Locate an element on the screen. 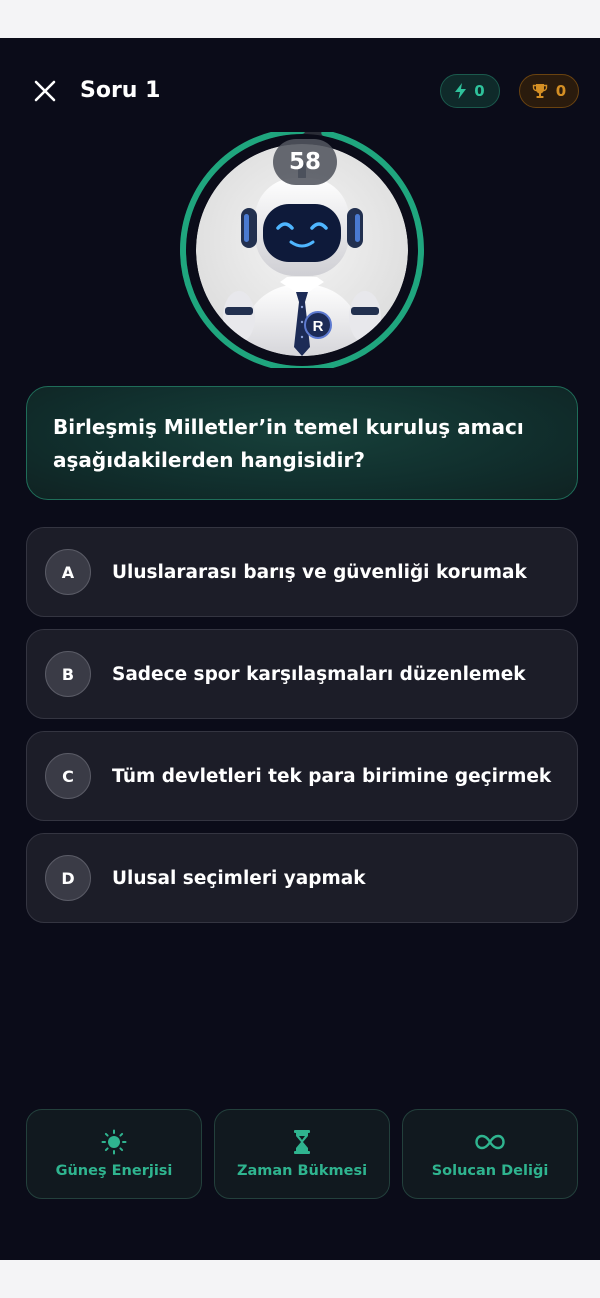 The image size is (600, 1298). trophy-counter: 0 is located at coordinates (549, 91).